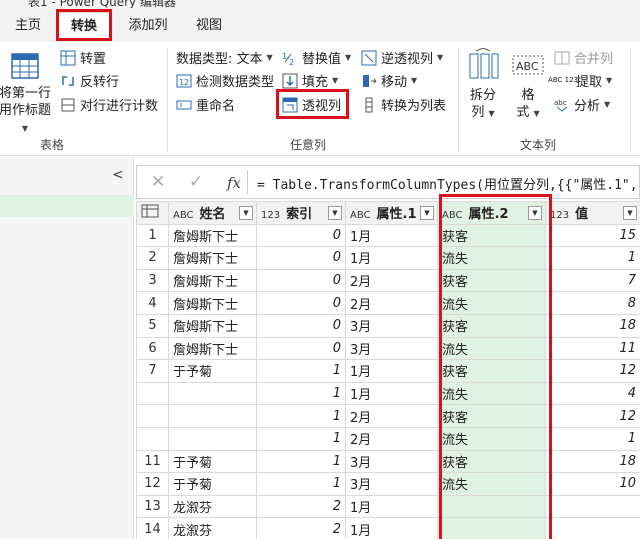 Image resolution: width=640 pixels, height=539 pixels. Describe the element at coordinates (152, 303) in the screenshot. I see `row-number: 4` at that location.